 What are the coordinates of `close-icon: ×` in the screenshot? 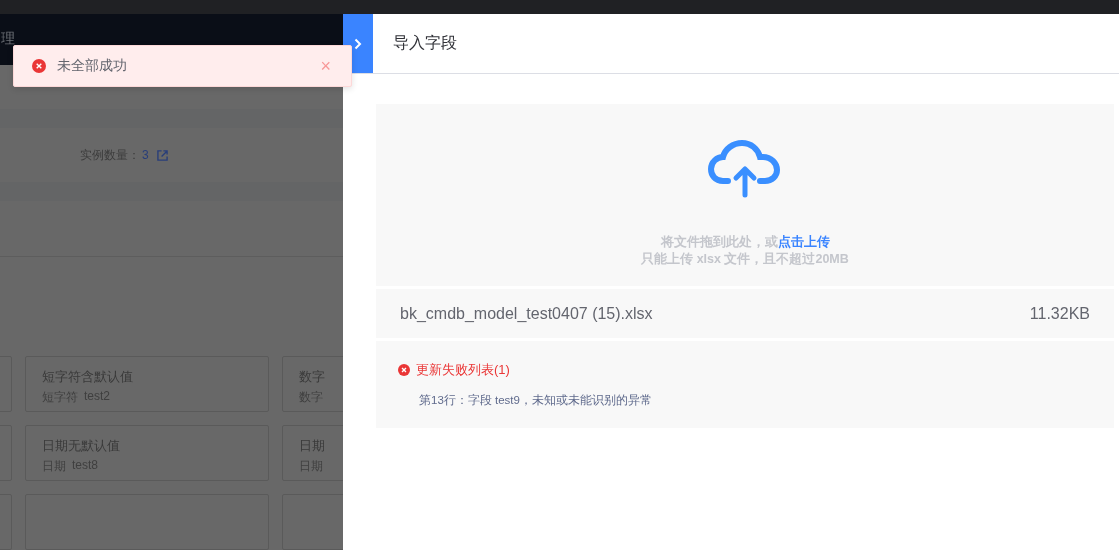 It's located at (325, 66).